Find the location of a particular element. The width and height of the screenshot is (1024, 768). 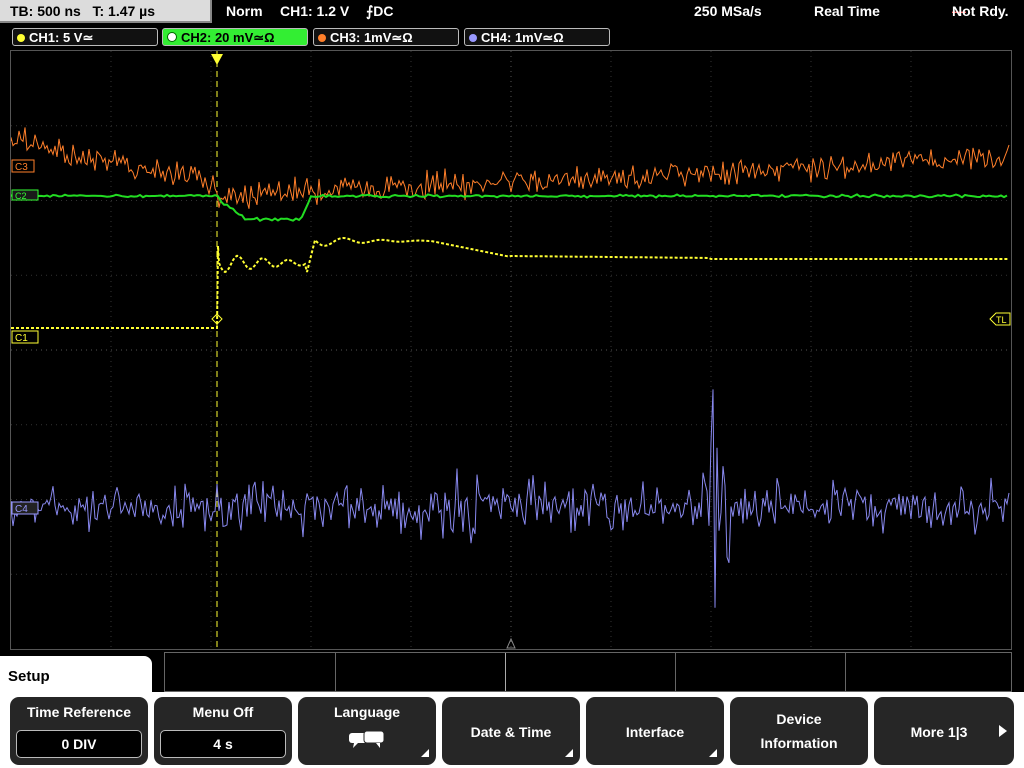

ch2-marker: C2 is located at coordinates (25, 195).